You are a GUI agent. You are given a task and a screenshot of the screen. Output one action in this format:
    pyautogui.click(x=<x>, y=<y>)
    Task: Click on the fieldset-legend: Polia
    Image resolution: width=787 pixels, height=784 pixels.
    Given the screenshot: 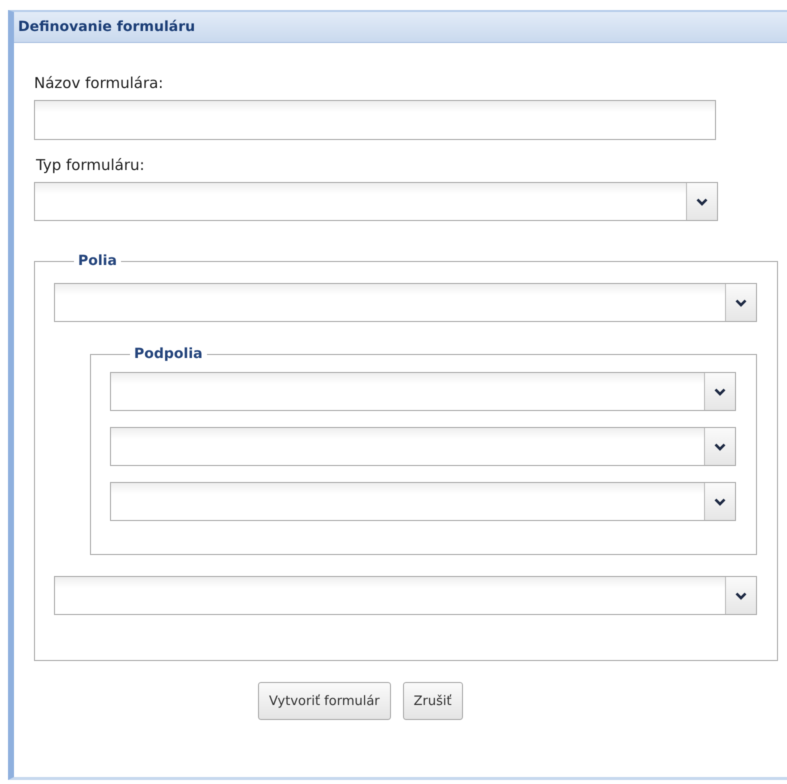 What is the action you would take?
    pyautogui.click(x=97, y=261)
    